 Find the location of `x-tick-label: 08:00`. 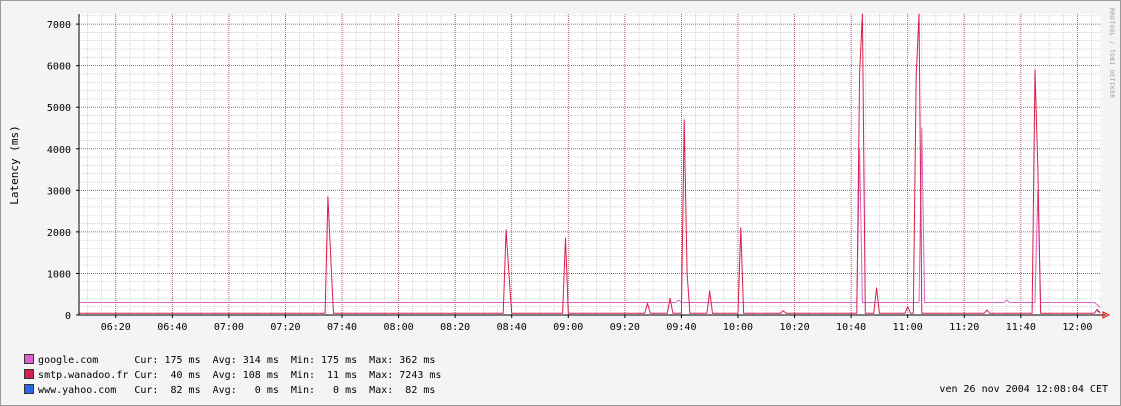

x-tick-label: 08:00 is located at coordinates (399, 327).